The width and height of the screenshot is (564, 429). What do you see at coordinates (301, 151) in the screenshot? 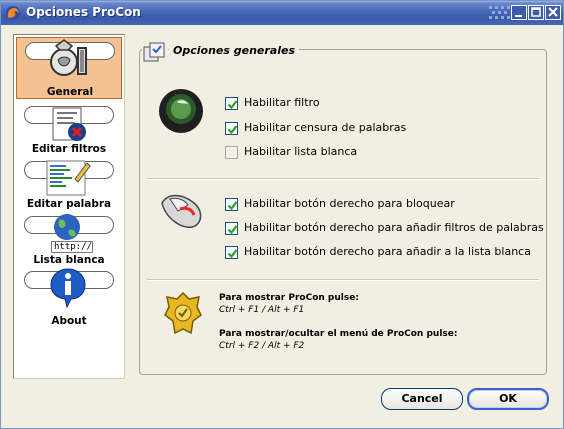
I see `option-label: Habilitar lista blanca` at bounding box center [301, 151].